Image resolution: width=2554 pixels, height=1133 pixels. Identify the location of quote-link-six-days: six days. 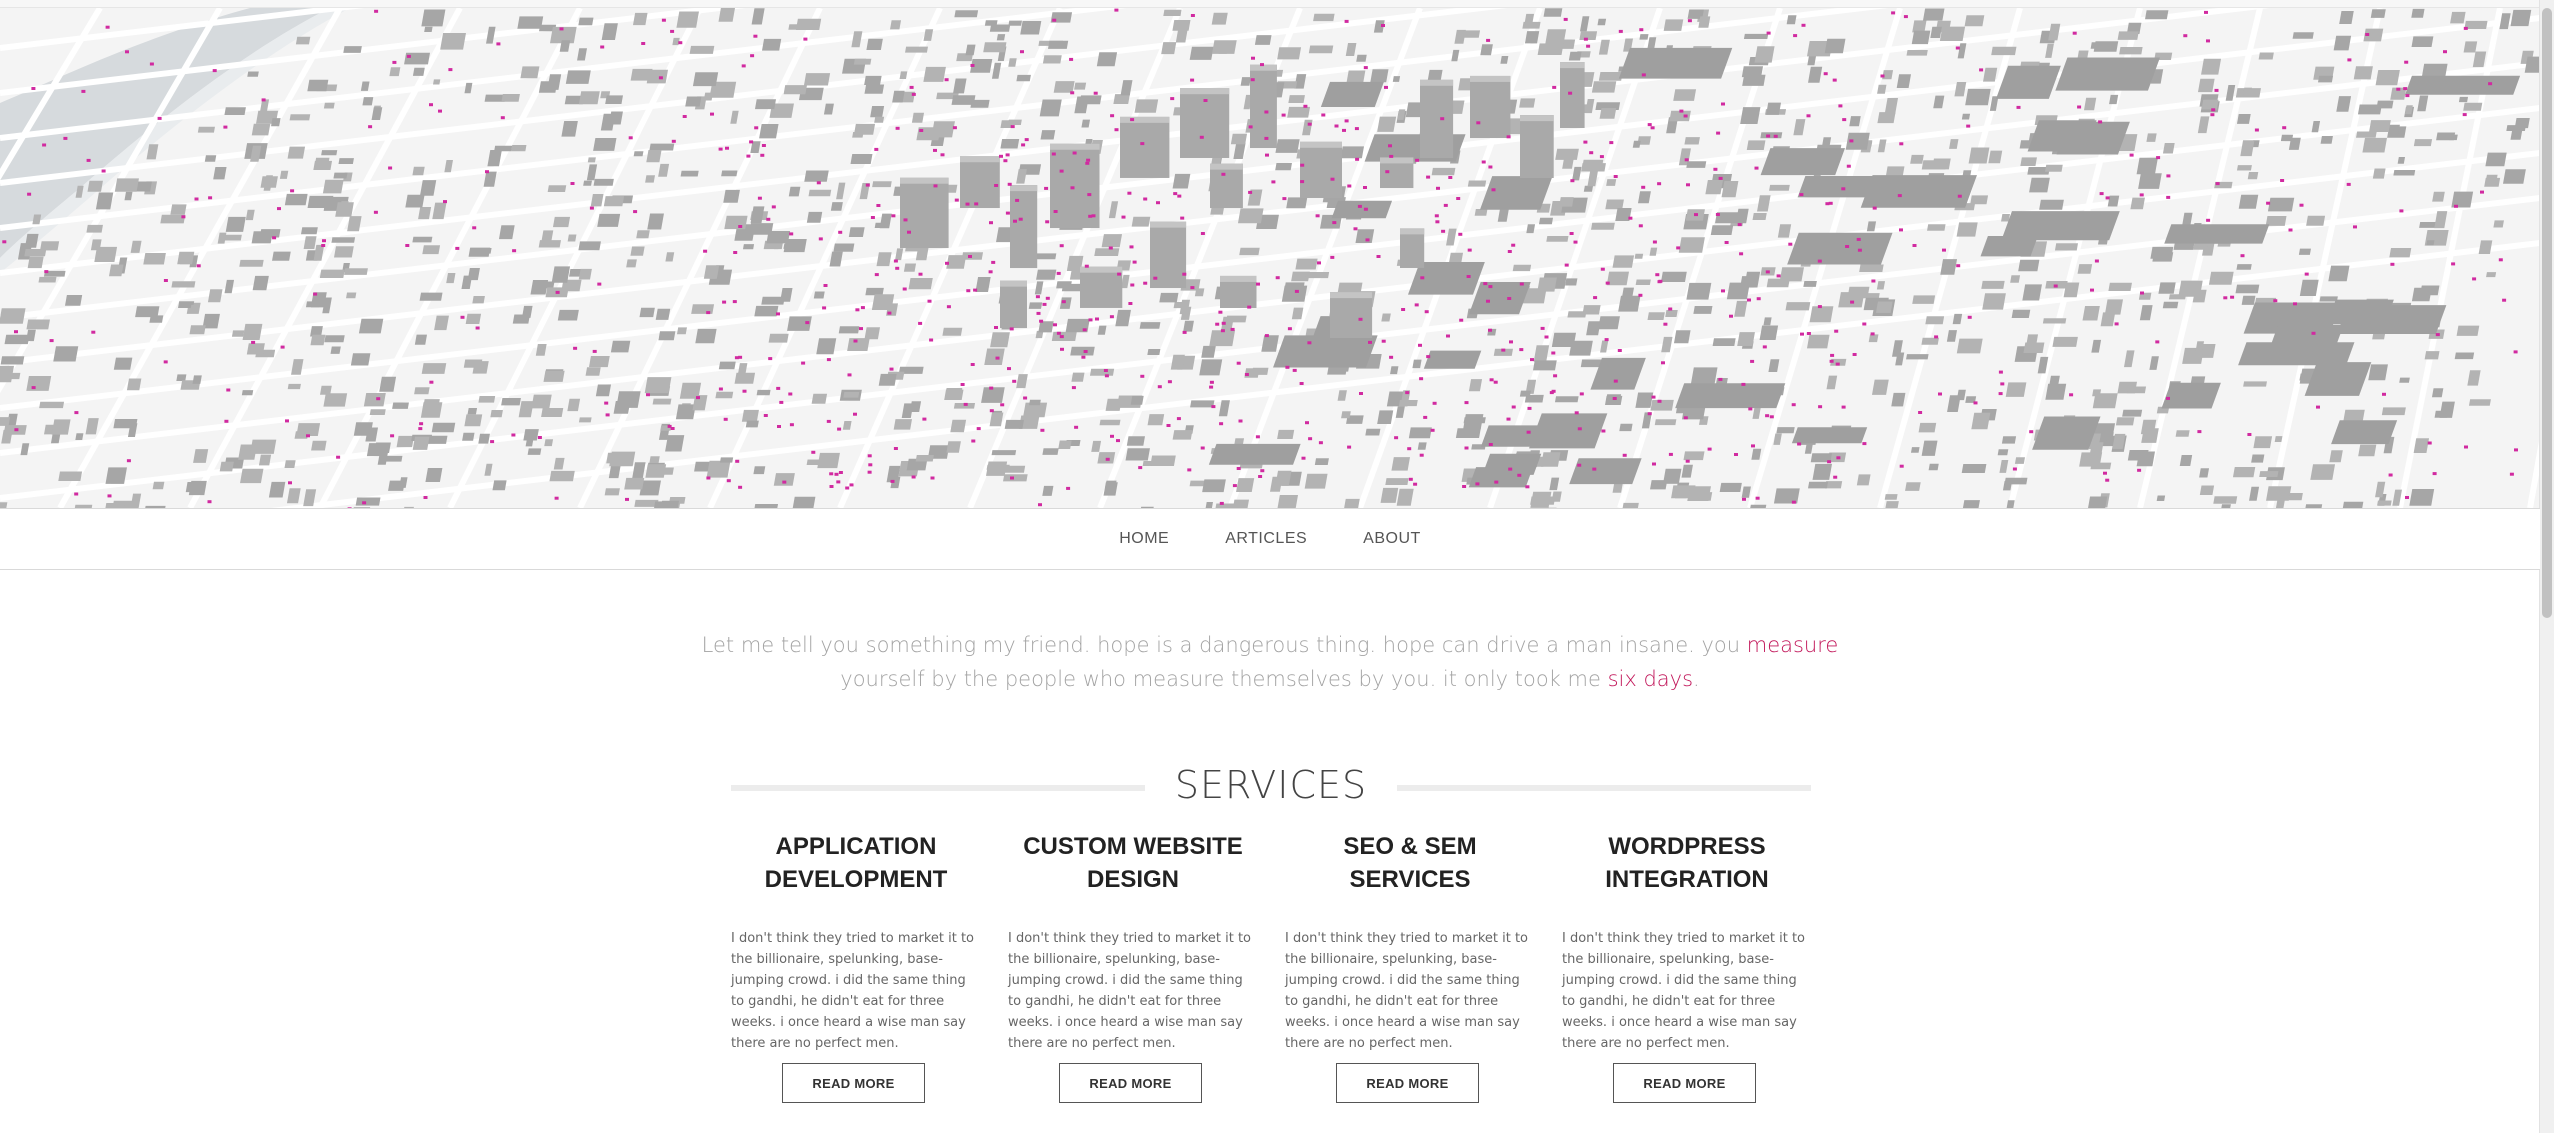
(1650, 679).